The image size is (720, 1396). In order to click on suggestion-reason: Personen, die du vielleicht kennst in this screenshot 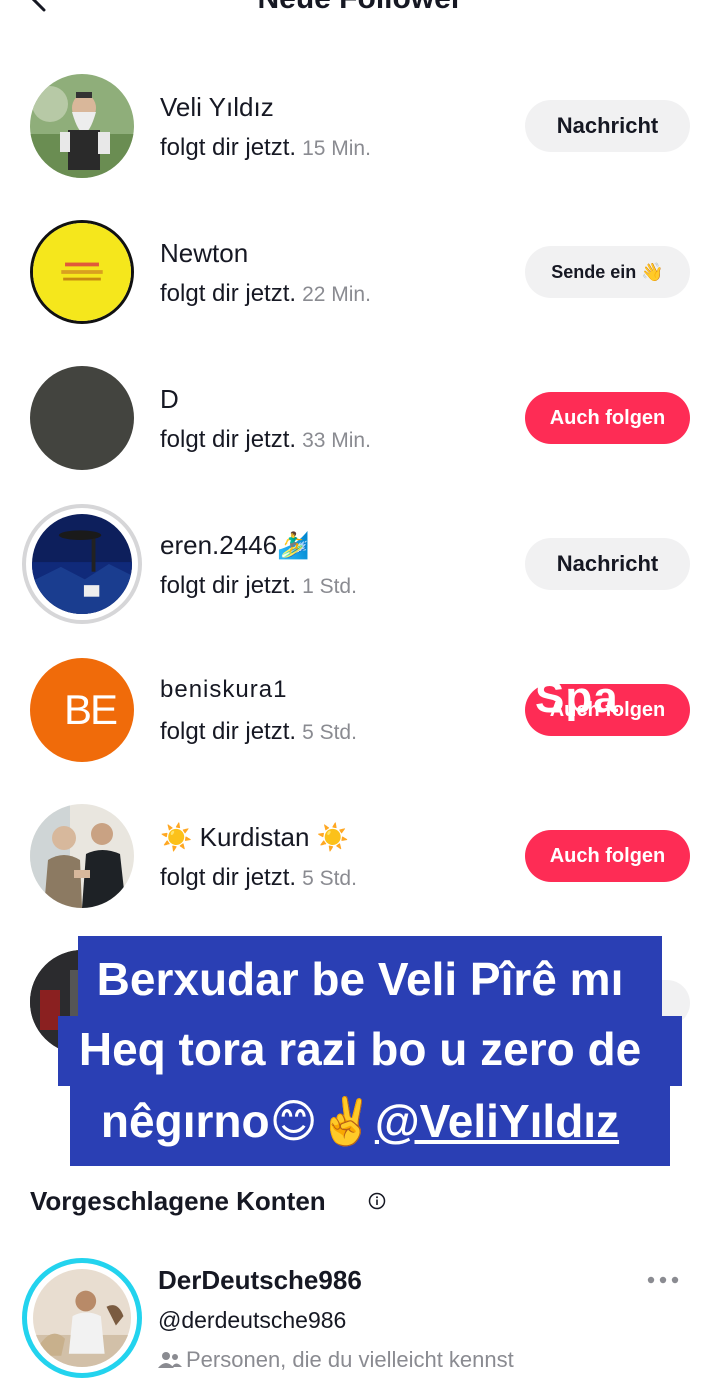, I will do `click(336, 1360)`.